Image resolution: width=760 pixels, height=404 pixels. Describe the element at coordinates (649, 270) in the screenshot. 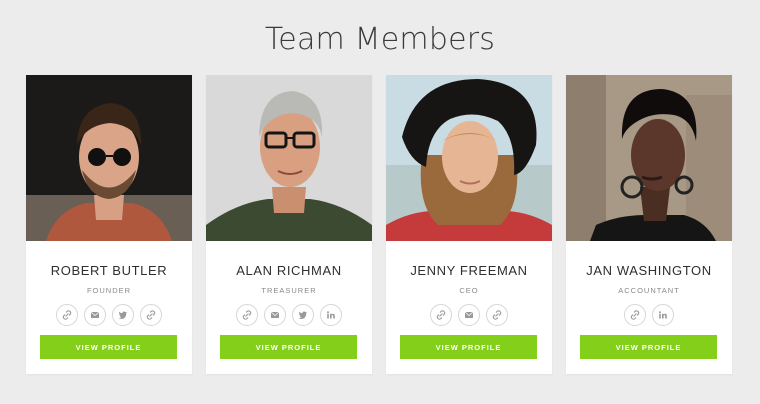

I see `member-name: JAN WASHINGTON` at that location.